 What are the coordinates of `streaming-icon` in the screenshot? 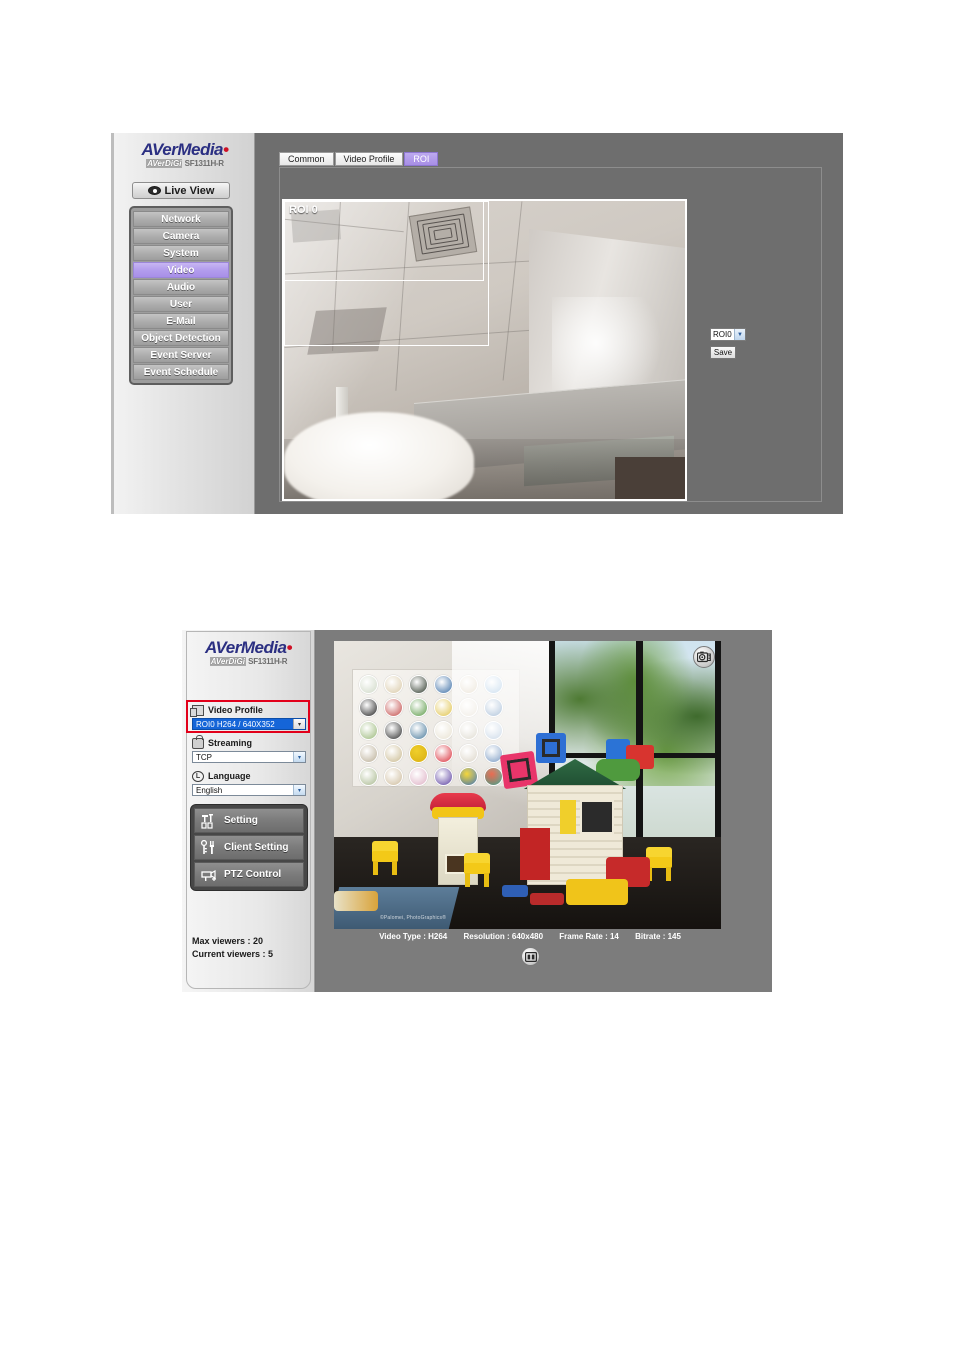 It's located at (198, 741).